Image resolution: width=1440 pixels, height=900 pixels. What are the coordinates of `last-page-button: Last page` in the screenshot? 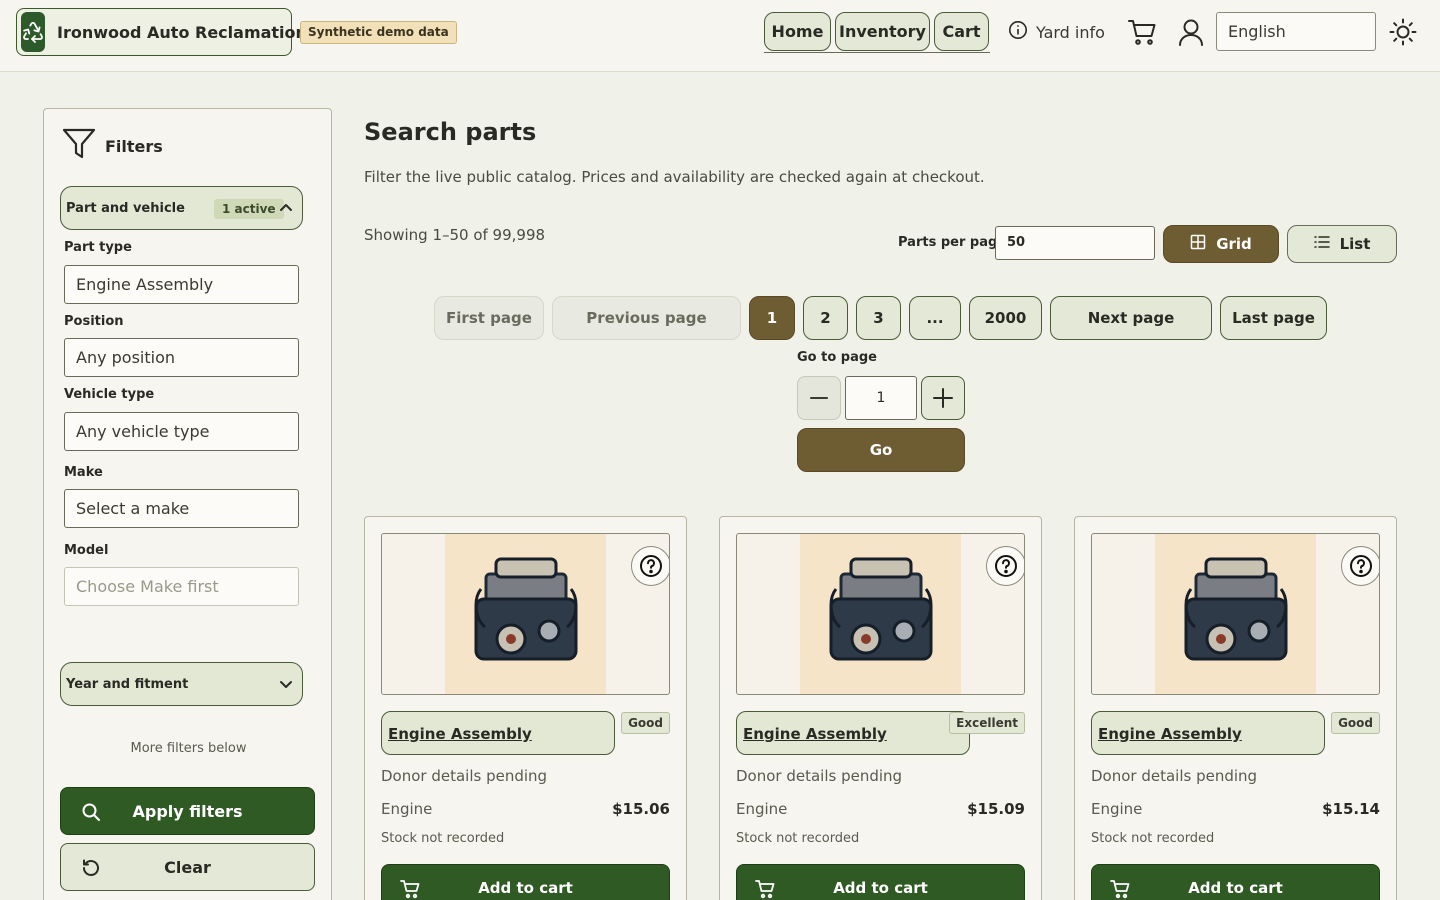 It's located at (1273, 318).